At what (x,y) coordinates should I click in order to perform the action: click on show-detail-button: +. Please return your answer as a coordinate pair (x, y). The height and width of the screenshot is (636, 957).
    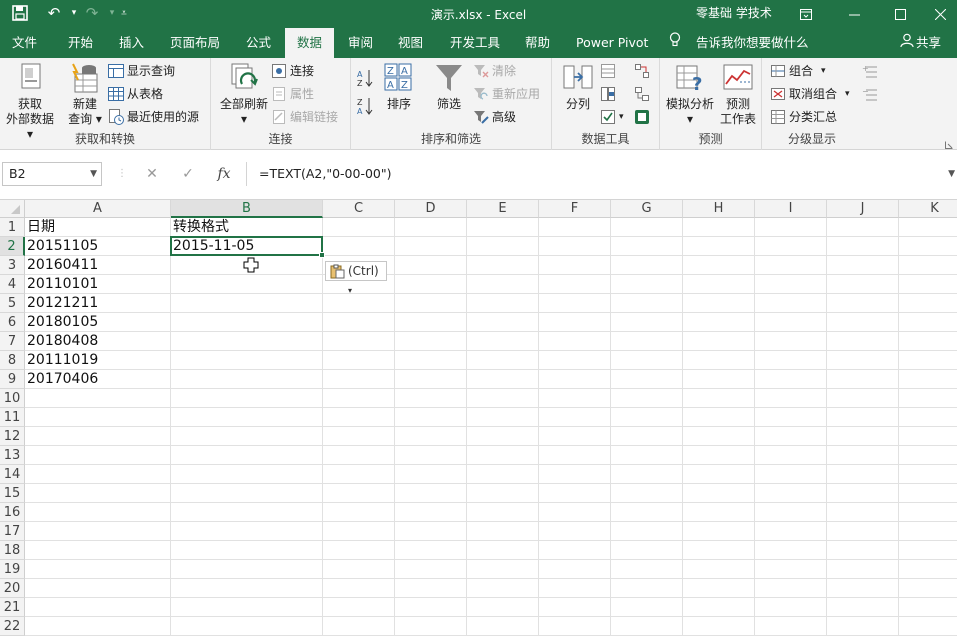
    Looking at the image, I should click on (871, 71).